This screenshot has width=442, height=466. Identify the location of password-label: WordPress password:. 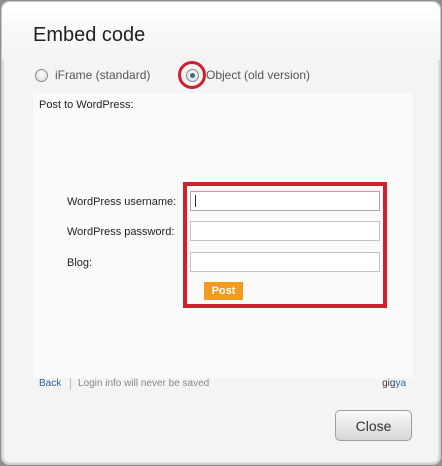
(121, 232).